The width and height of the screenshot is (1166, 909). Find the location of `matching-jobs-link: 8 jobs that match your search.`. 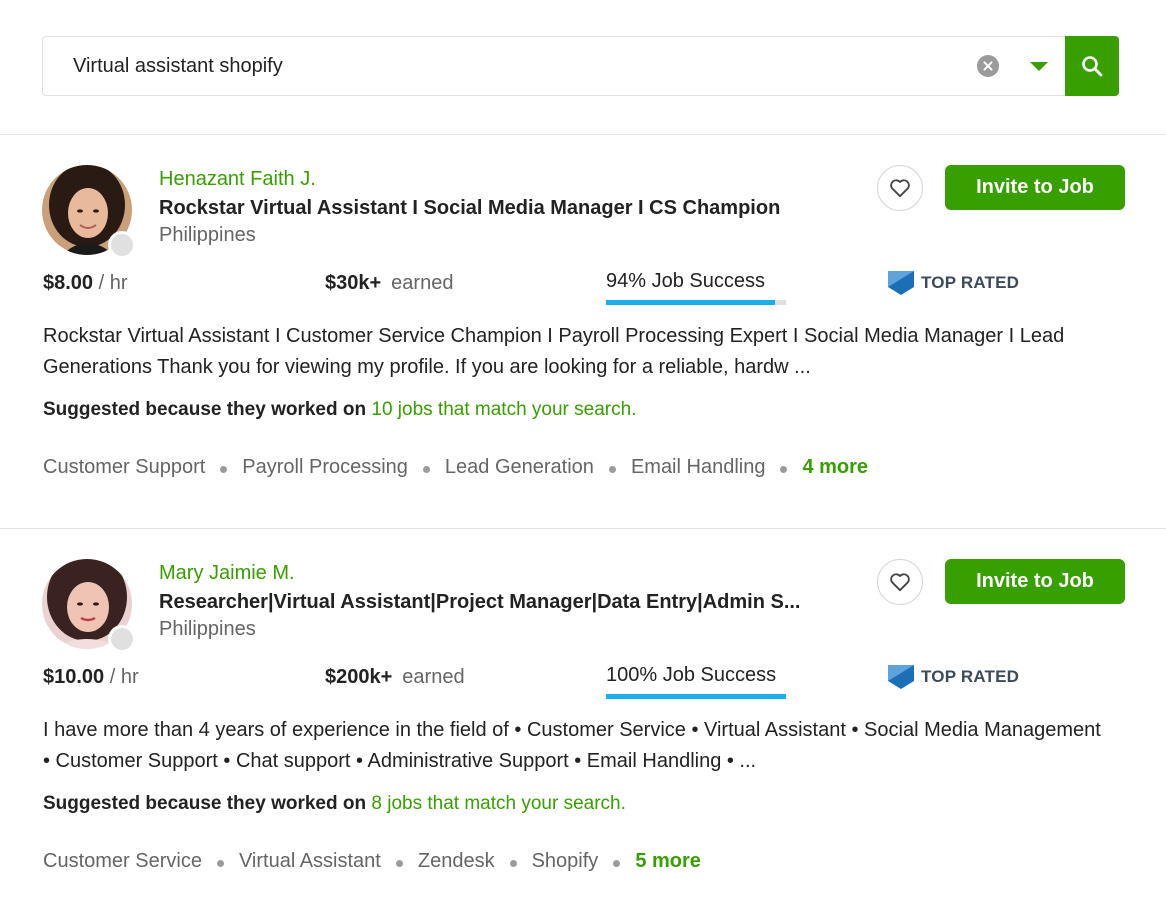

matching-jobs-link: 8 jobs that match your search. is located at coordinates (498, 803).